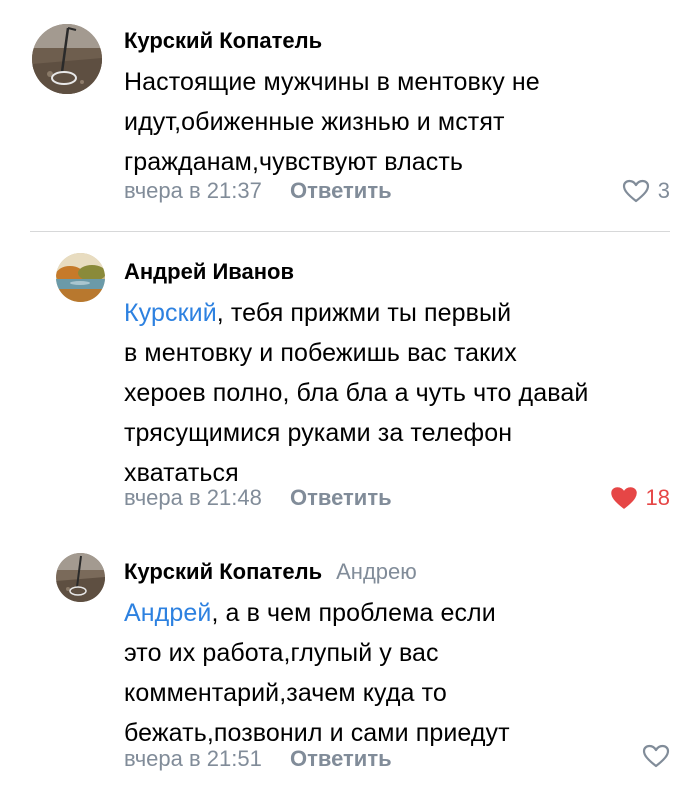 Image resolution: width=700 pixels, height=789 pixels. What do you see at coordinates (663, 190) in the screenshot?
I see `like-count: 3` at bounding box center [663, 190].